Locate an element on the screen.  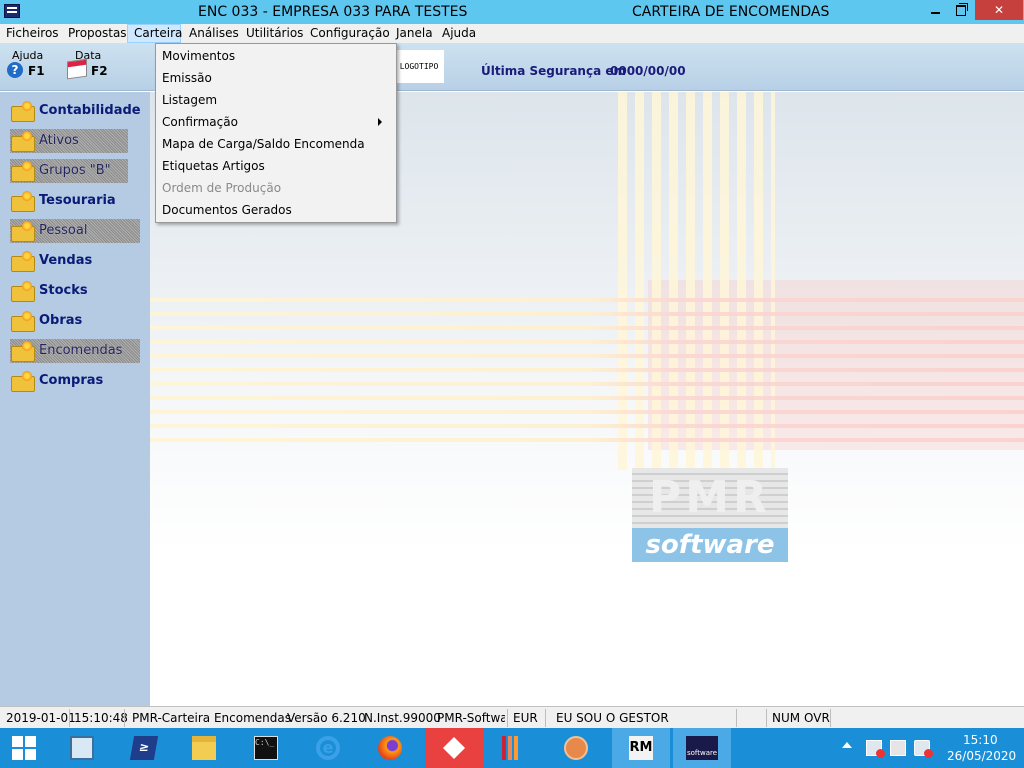
calendar-icon is located at coordinates (77, 69).